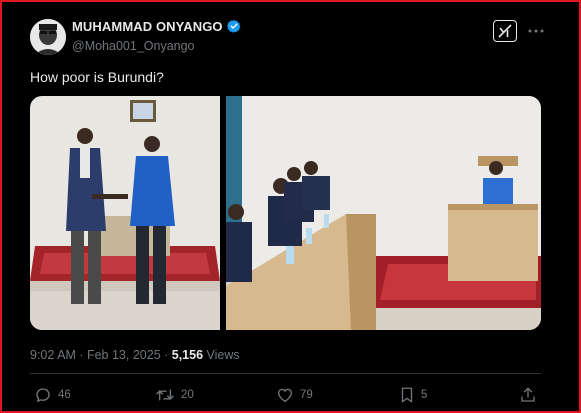 The height and width of the screenshot is (413, 581). Describe the element at coordinates (187, 355) in the screenshot. I see `views-count: 5,156` at that location.